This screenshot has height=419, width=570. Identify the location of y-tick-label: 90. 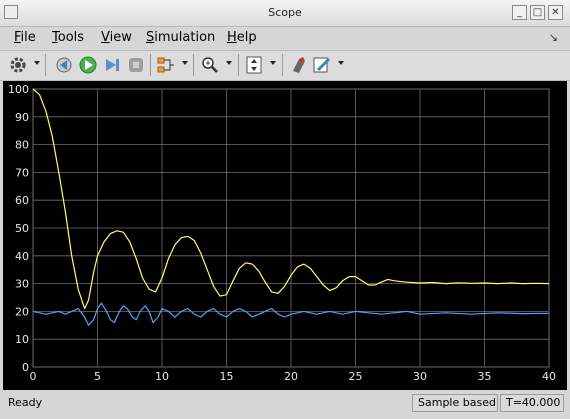
(22, 117).